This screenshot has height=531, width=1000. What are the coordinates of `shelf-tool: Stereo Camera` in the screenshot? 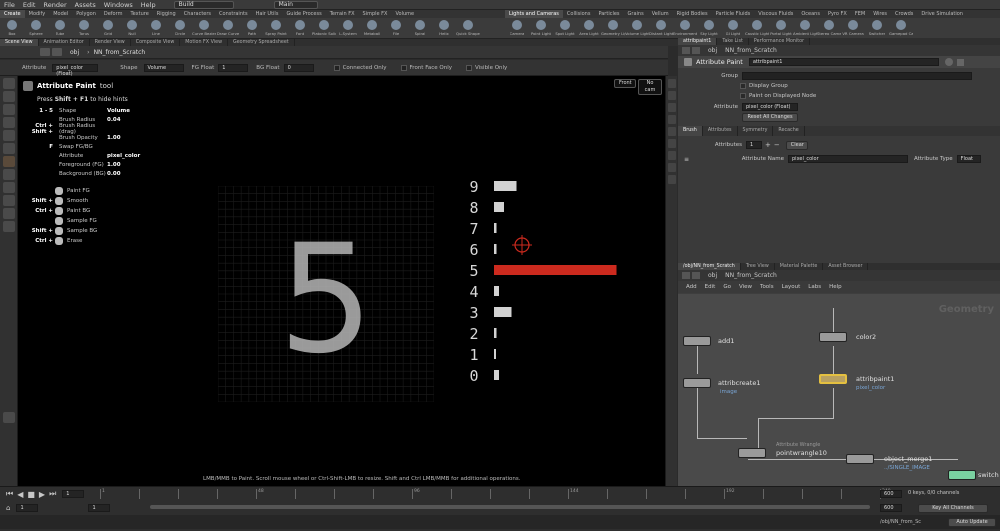 It's located at (829, 28).